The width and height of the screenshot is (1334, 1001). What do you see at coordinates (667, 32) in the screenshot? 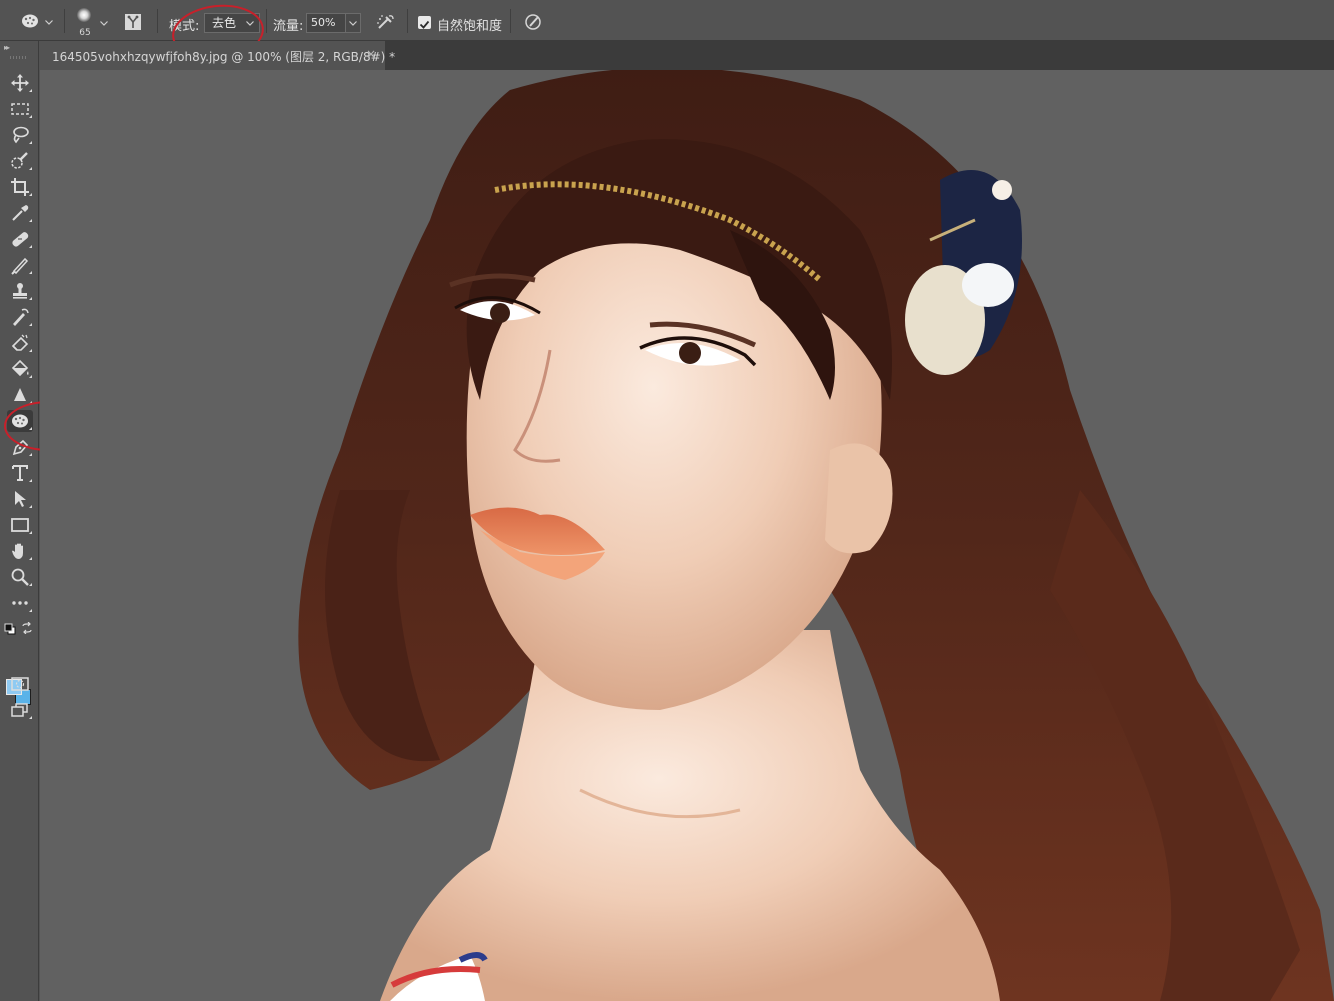
I see `options-bar: 65 模式: 去色 流量: 50% 自然饱和度` at bounding box center [667, 32].